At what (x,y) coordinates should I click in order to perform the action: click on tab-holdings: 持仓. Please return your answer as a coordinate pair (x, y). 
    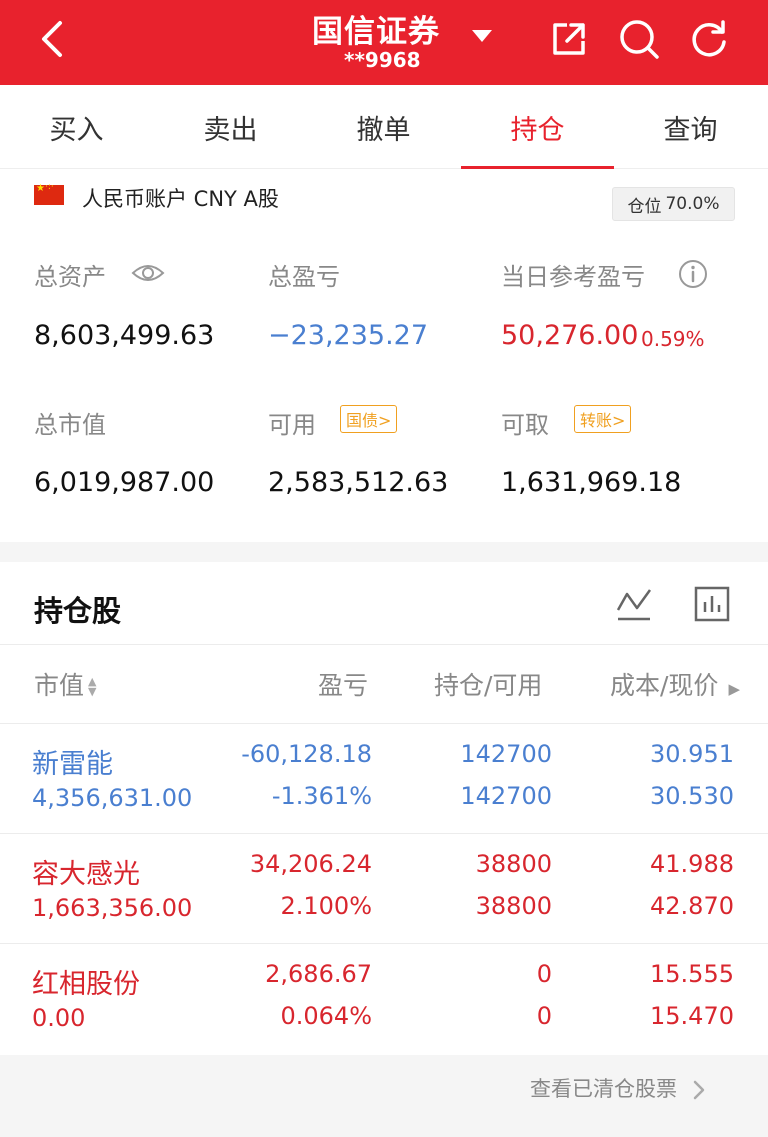
    Looking at the image, I should click on (537, 127).